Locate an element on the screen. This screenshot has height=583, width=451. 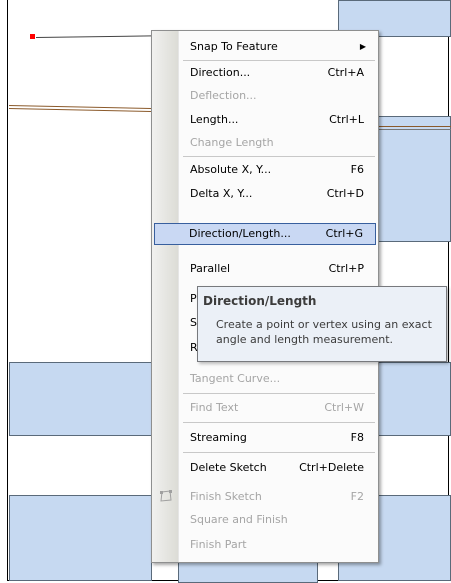
menu-item-parallel: Parallel Ctrl+P is located at coordinates (278, 269).